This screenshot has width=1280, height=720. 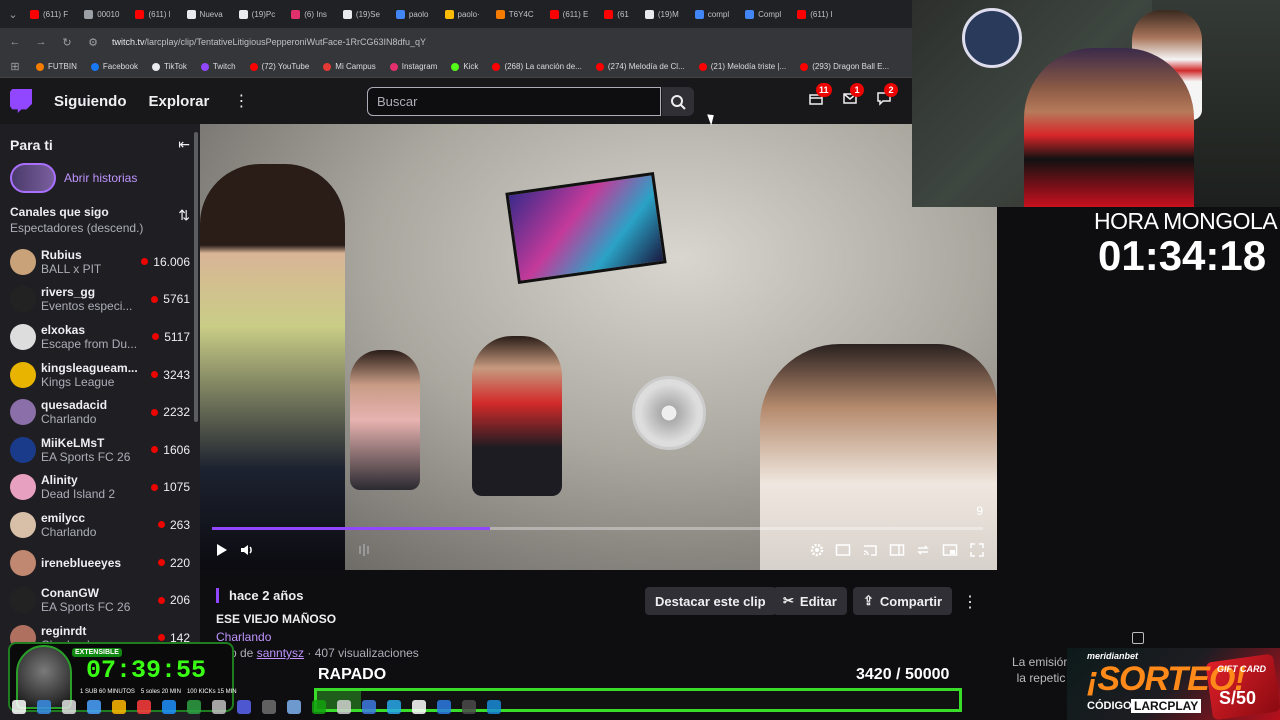 I want to click on bookmark-item: Kick, so click(x=464, y=66).